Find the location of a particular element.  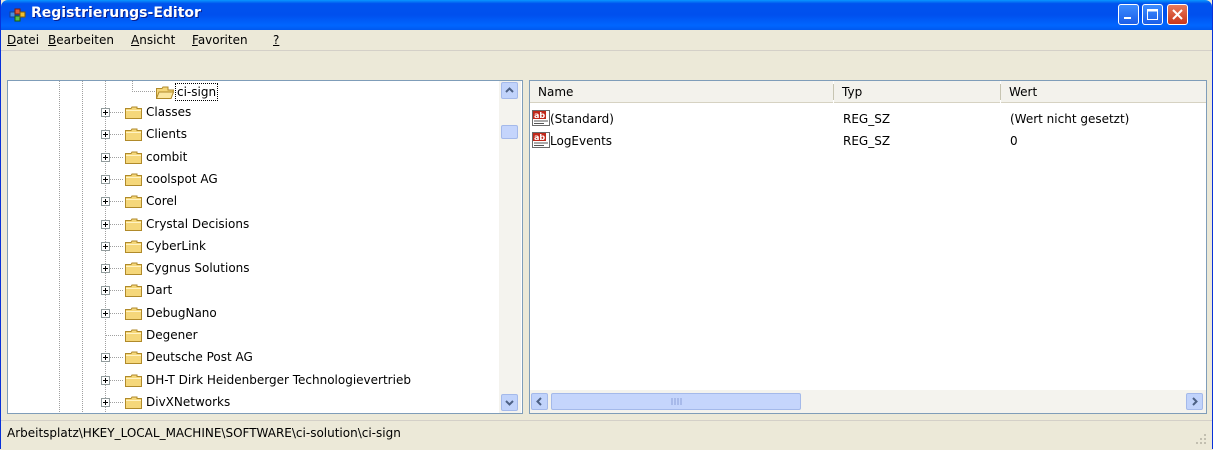

tree-connector is located at coordinates (114, 335).